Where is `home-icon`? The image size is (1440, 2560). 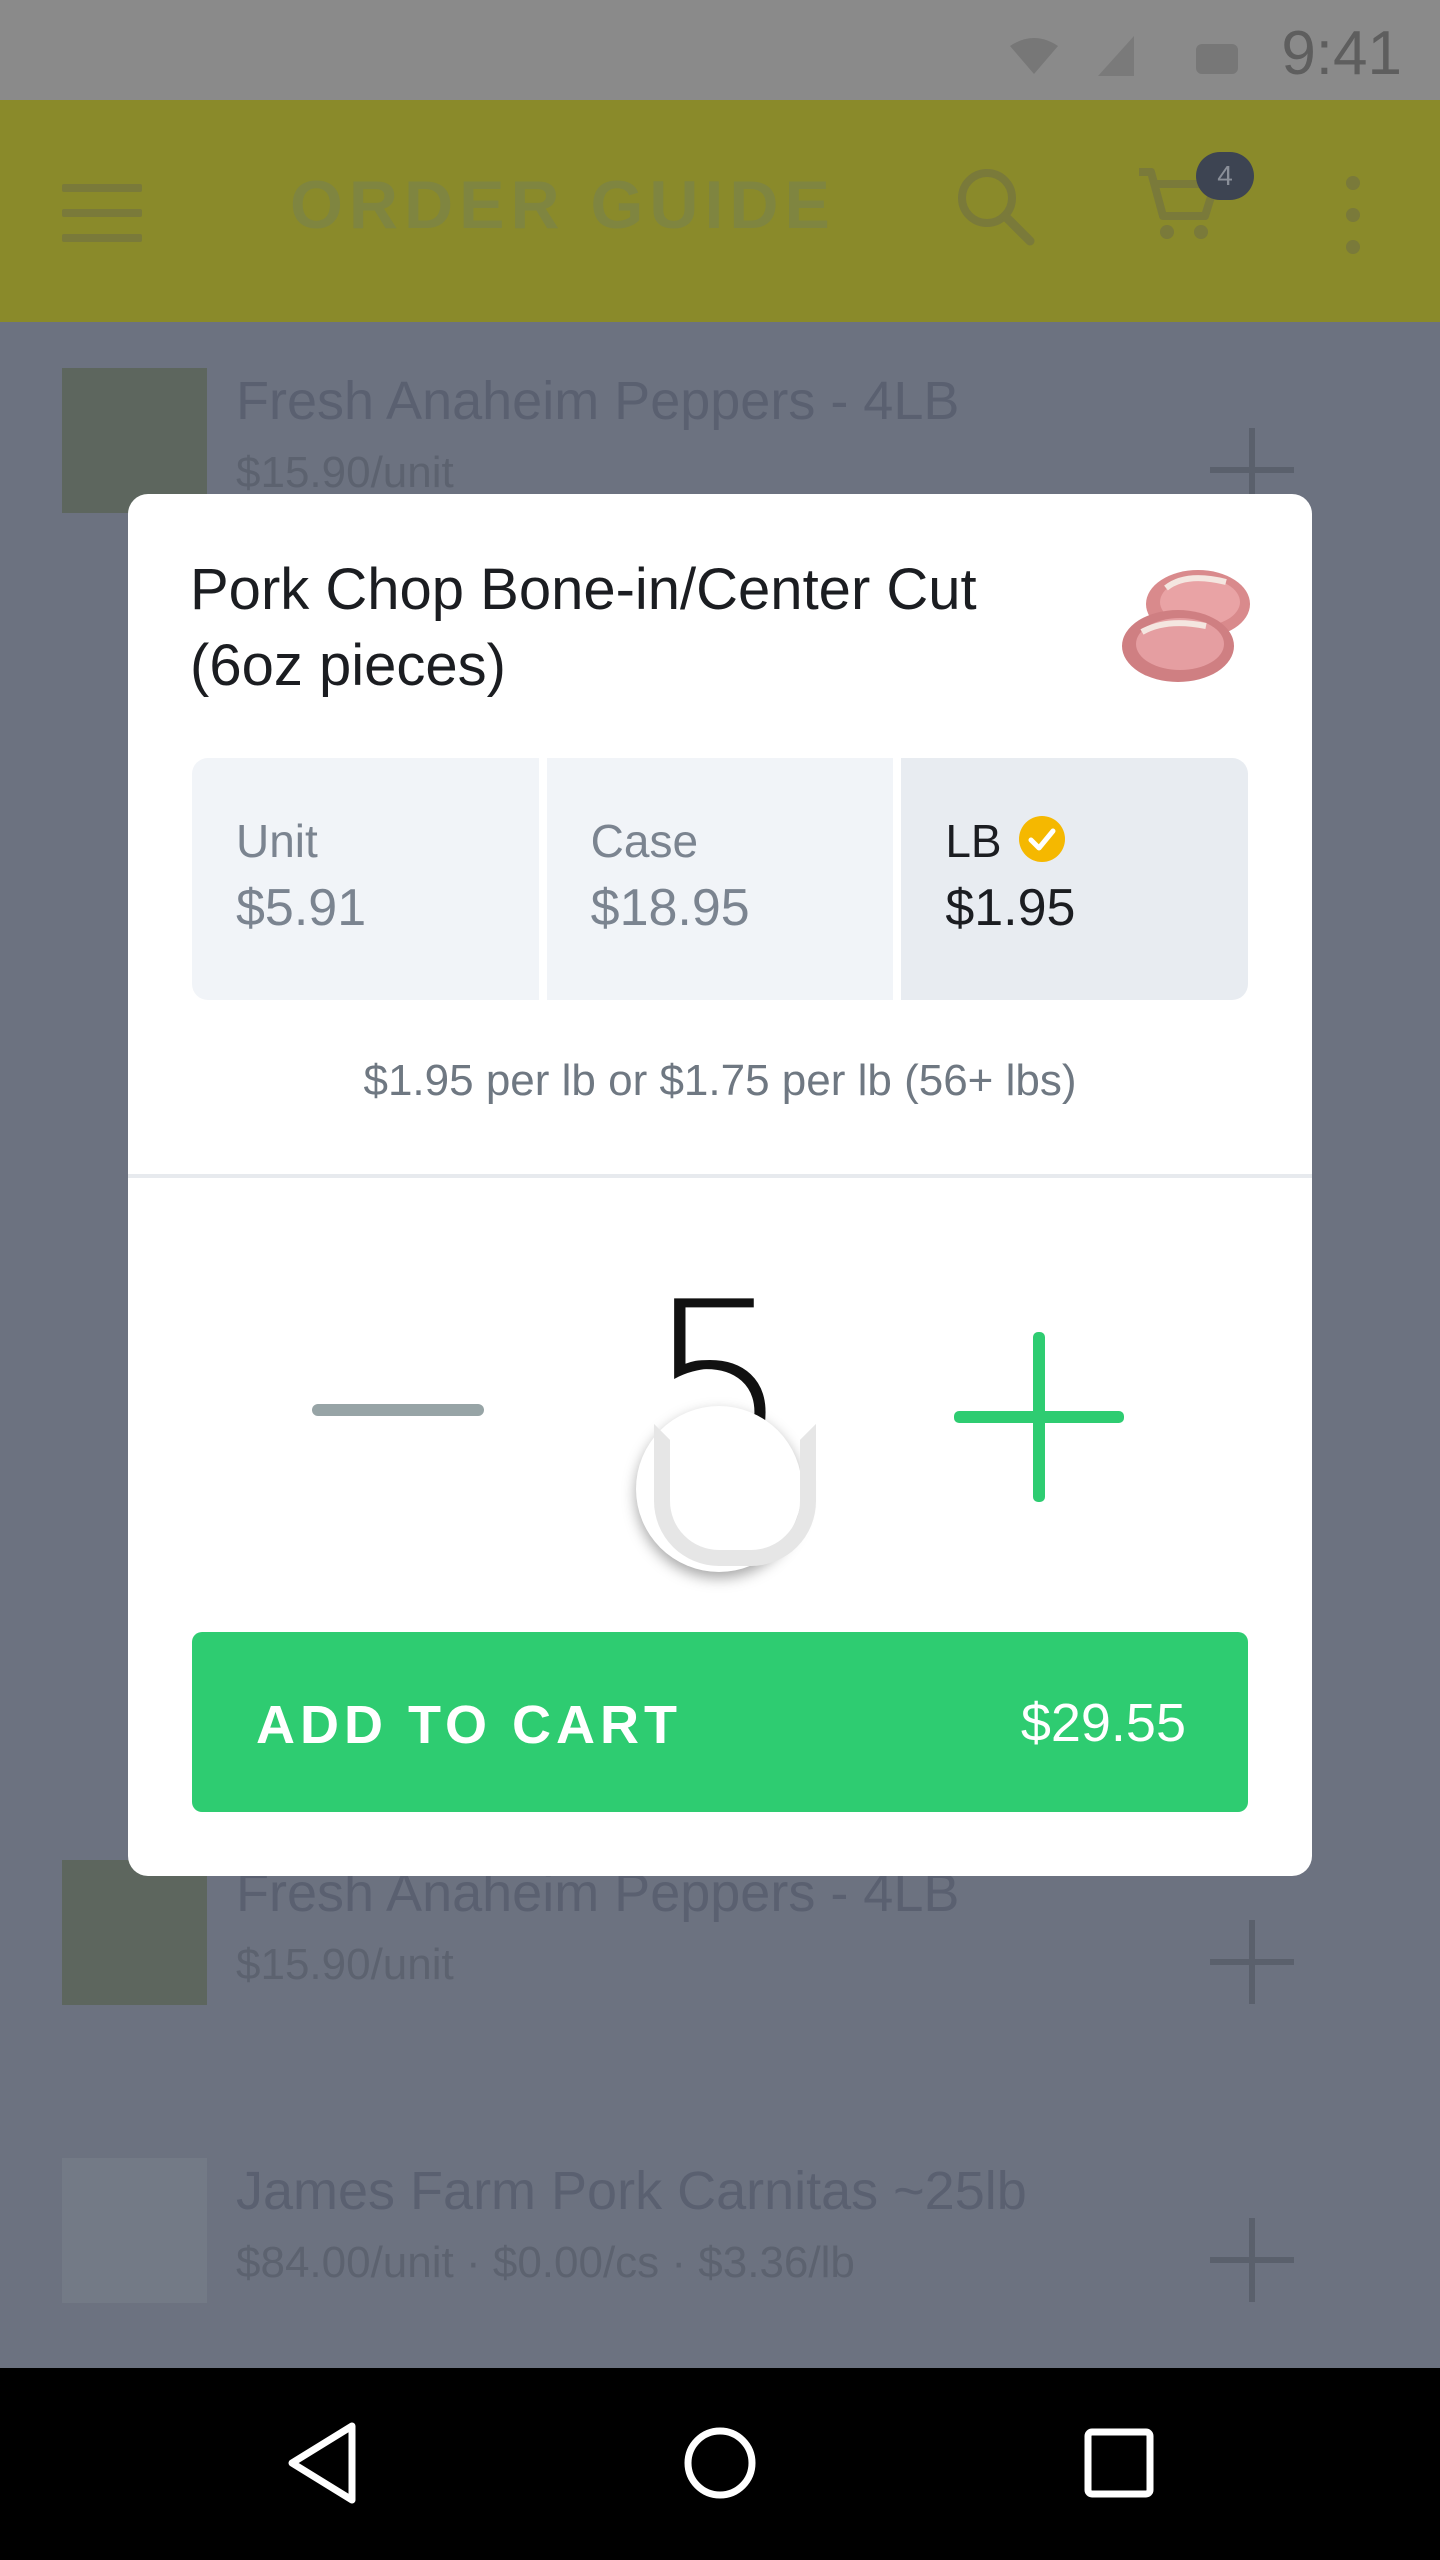
home-icon is located at coordinates (720, 2463).